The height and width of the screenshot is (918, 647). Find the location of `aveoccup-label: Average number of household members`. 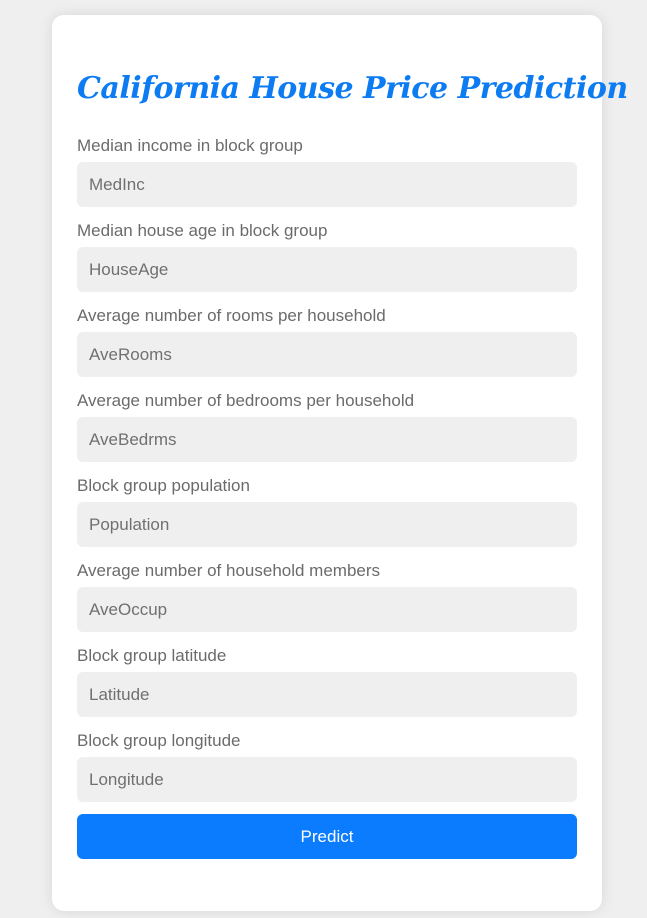

aveoccup-label: Average number of household members is located at coordinates (229, 570).